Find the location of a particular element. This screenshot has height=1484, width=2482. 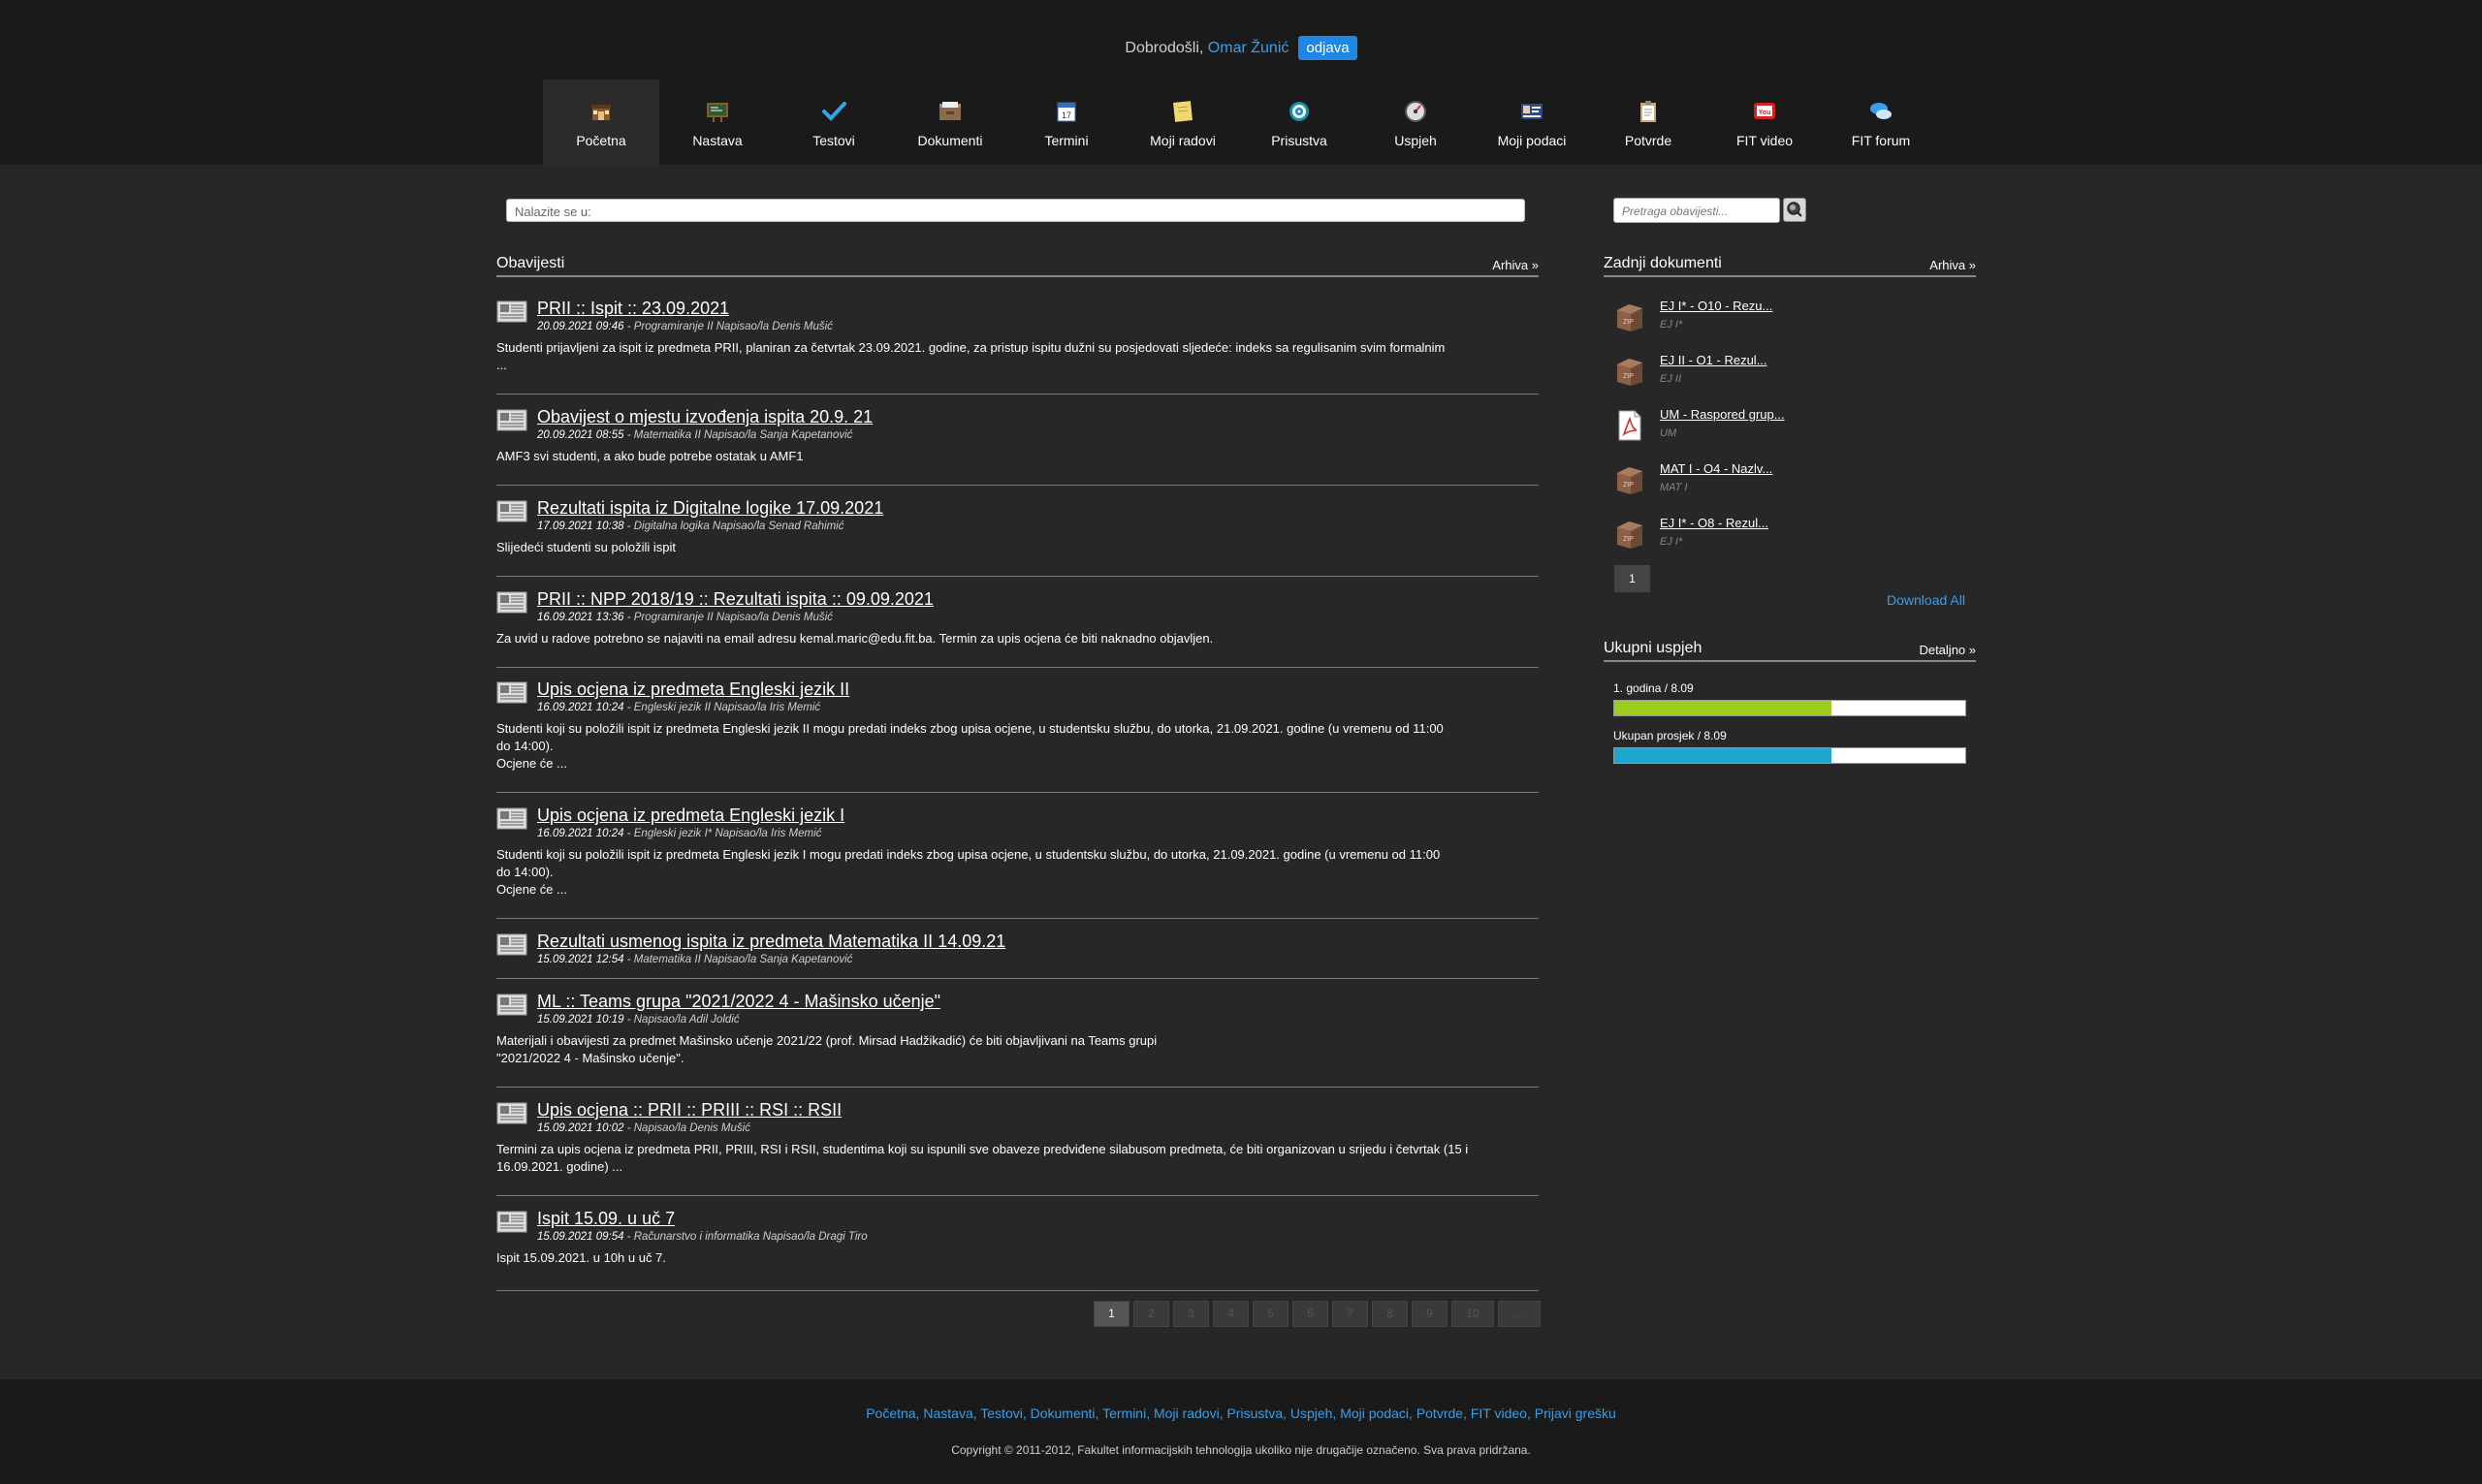

user-name-link: Omar Žunić is located at coordinates (1248, 48).